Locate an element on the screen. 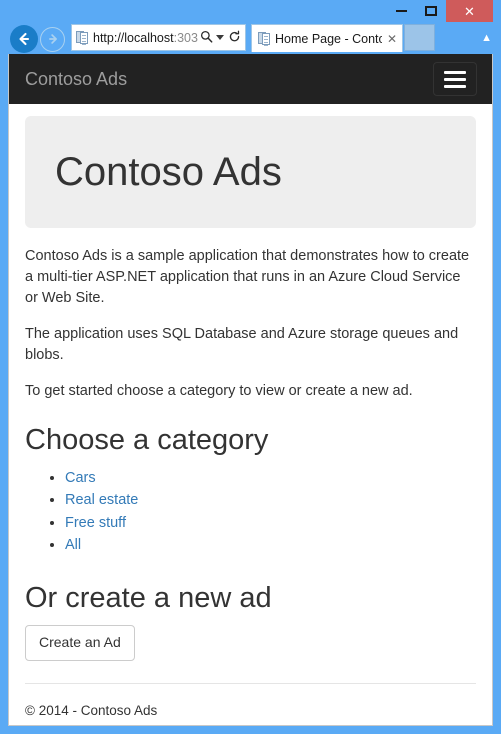 Image resolution: width=501 pixels, height=734 pixels. category-link-cars: Cars is located at coordinates (80, 478).